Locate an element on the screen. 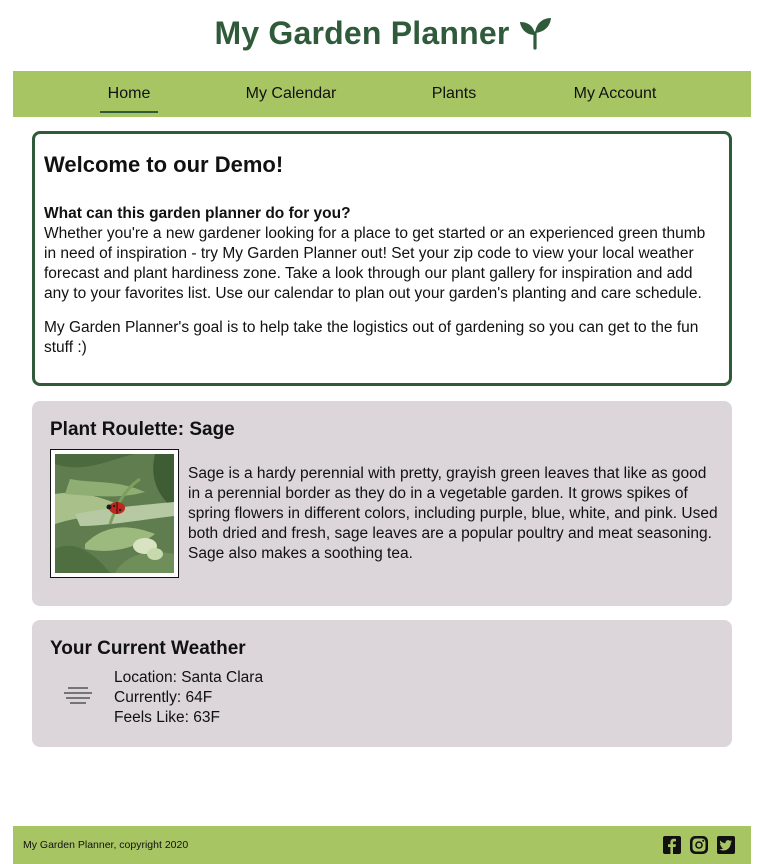 The height and width of the screenshot is (864, 766). copyright-text: My Garden Planner, copyright 2020 is located at coordinates (106, 845).